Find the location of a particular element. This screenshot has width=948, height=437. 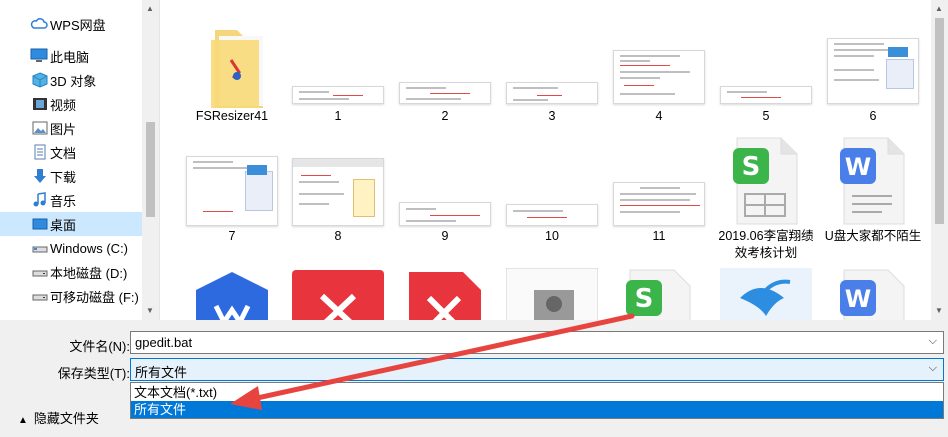

nav-item-label: 此电脑 is located at coordinates (70, 57).